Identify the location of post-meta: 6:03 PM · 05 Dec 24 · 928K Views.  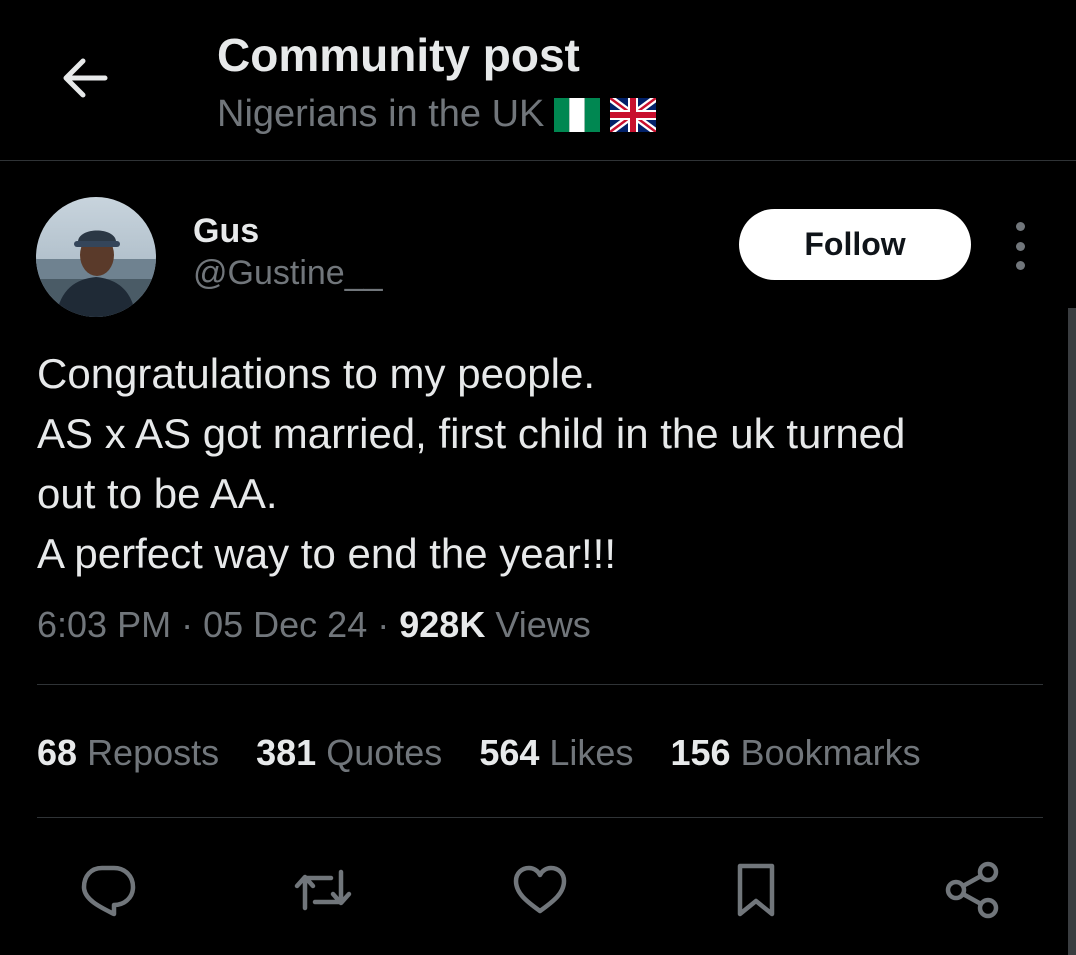
(314, 625).